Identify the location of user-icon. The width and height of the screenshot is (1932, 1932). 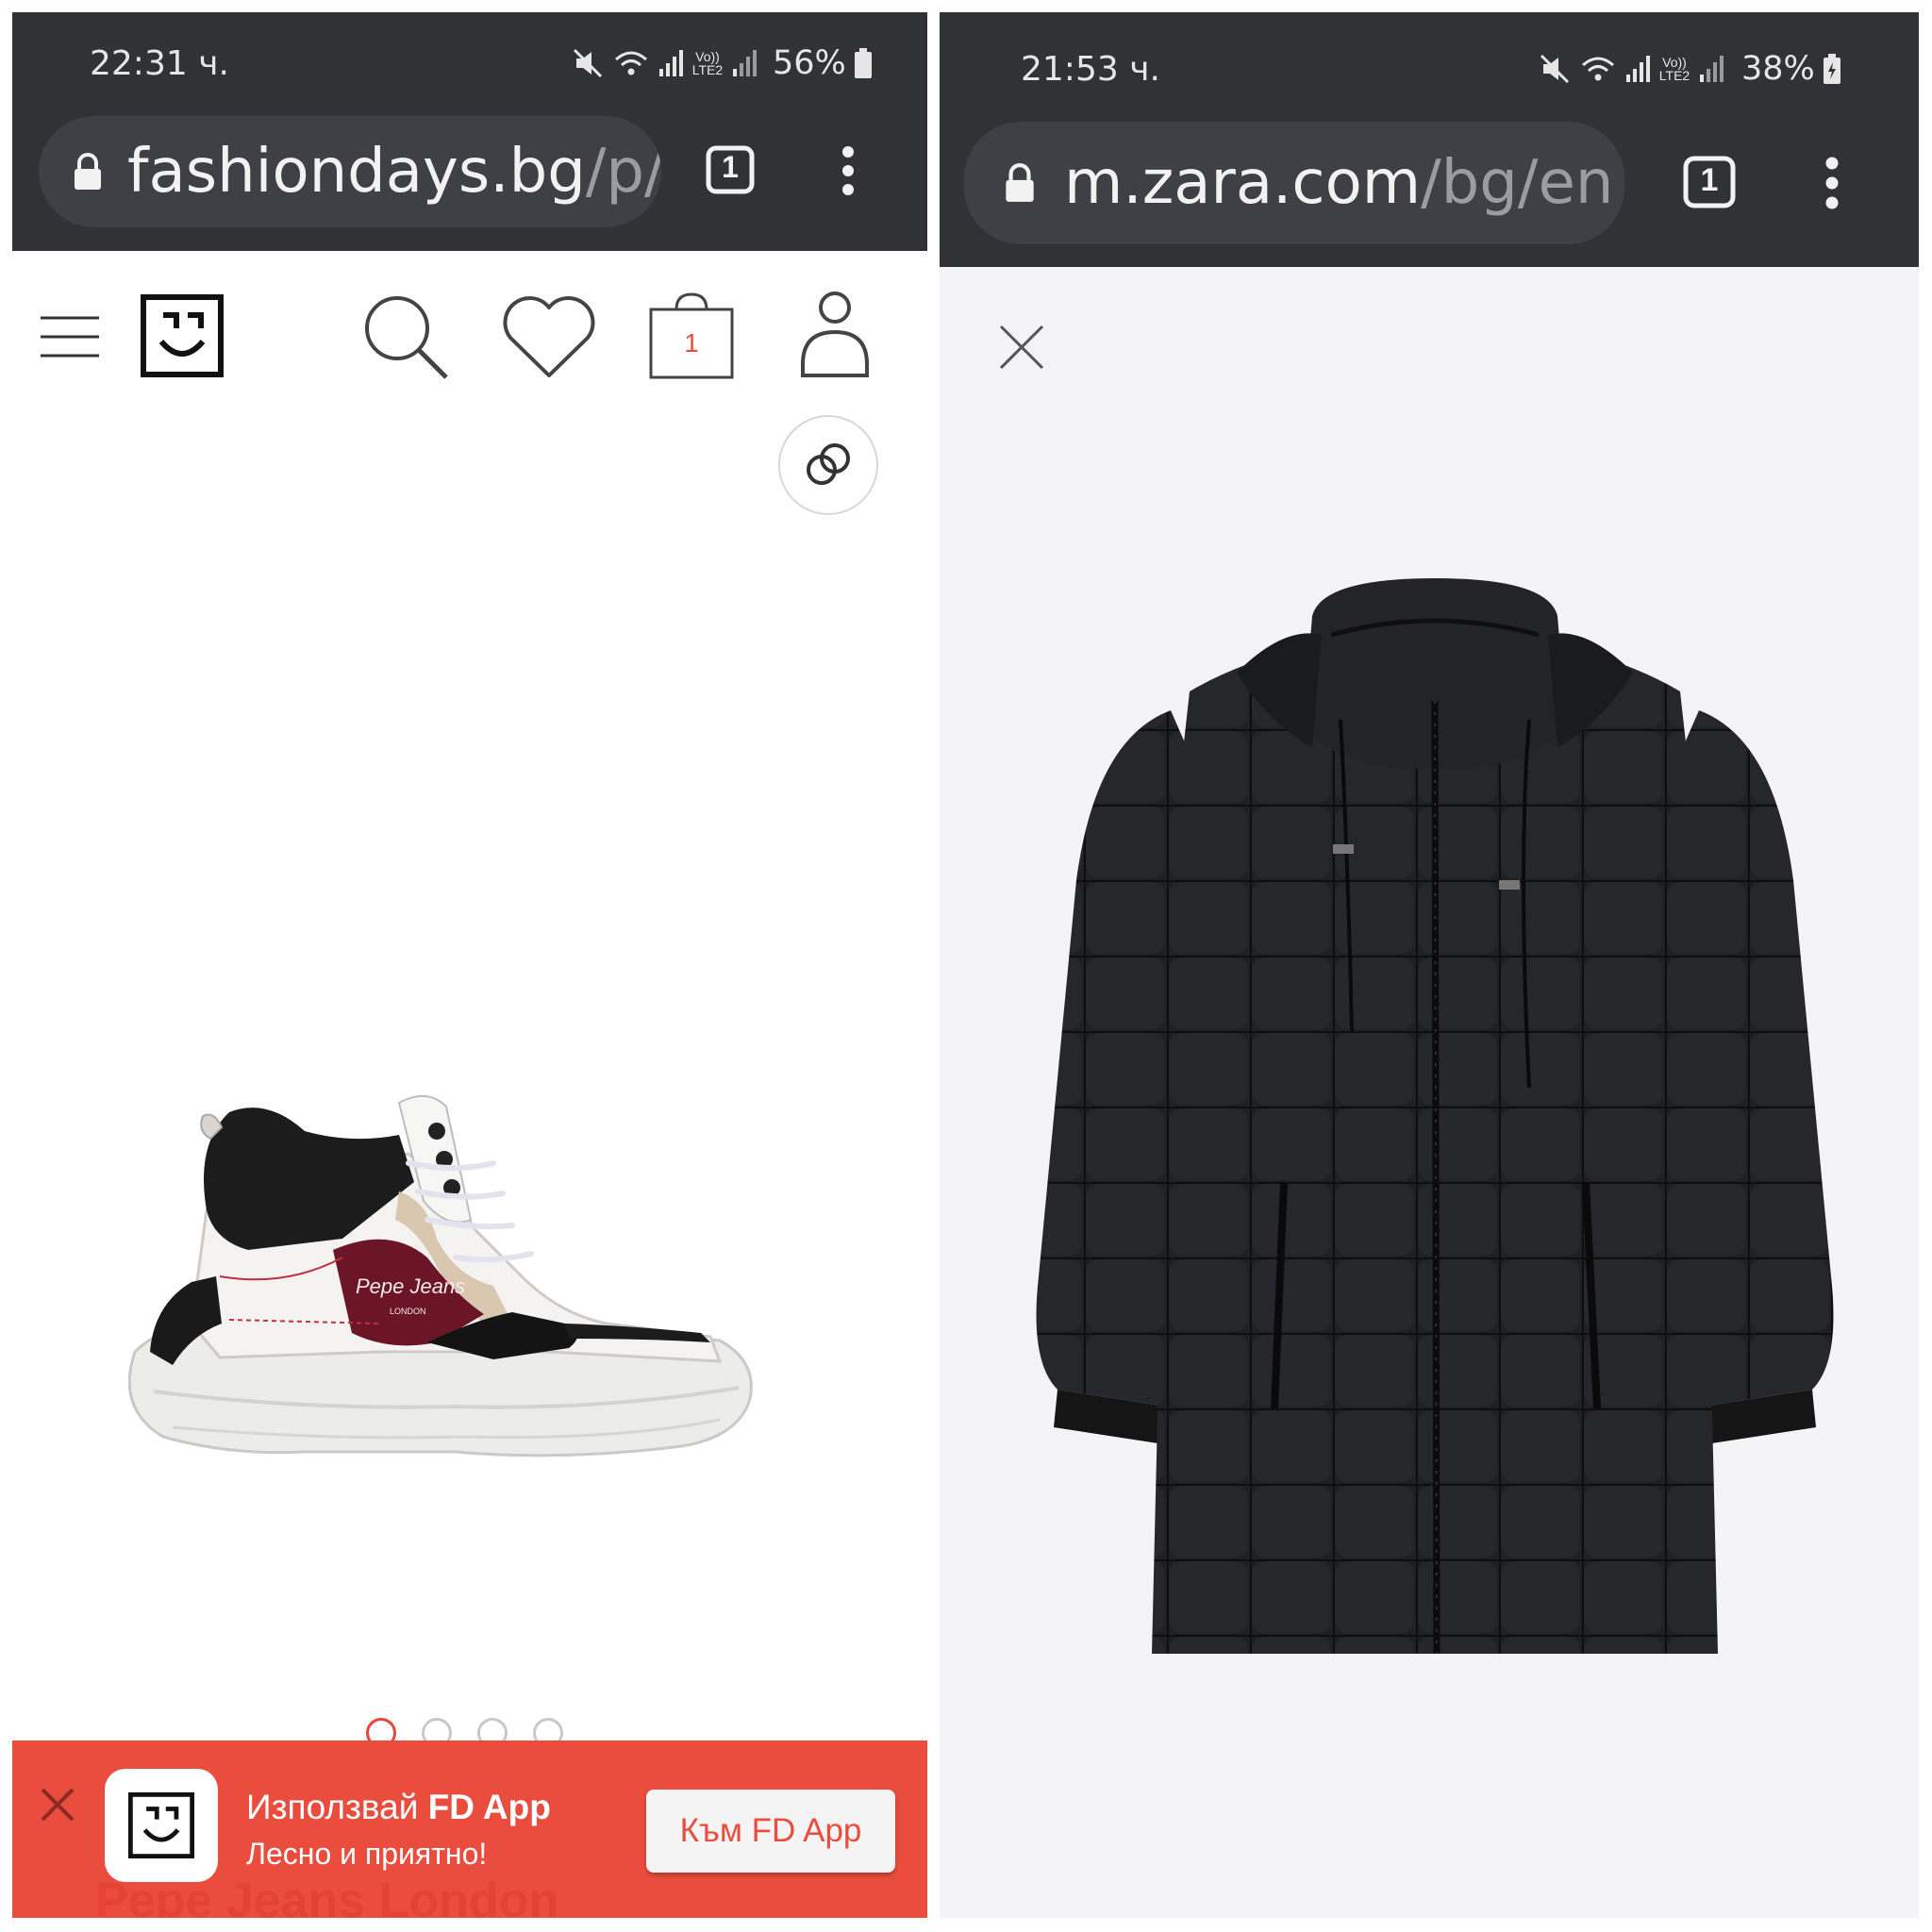
(835, 335).